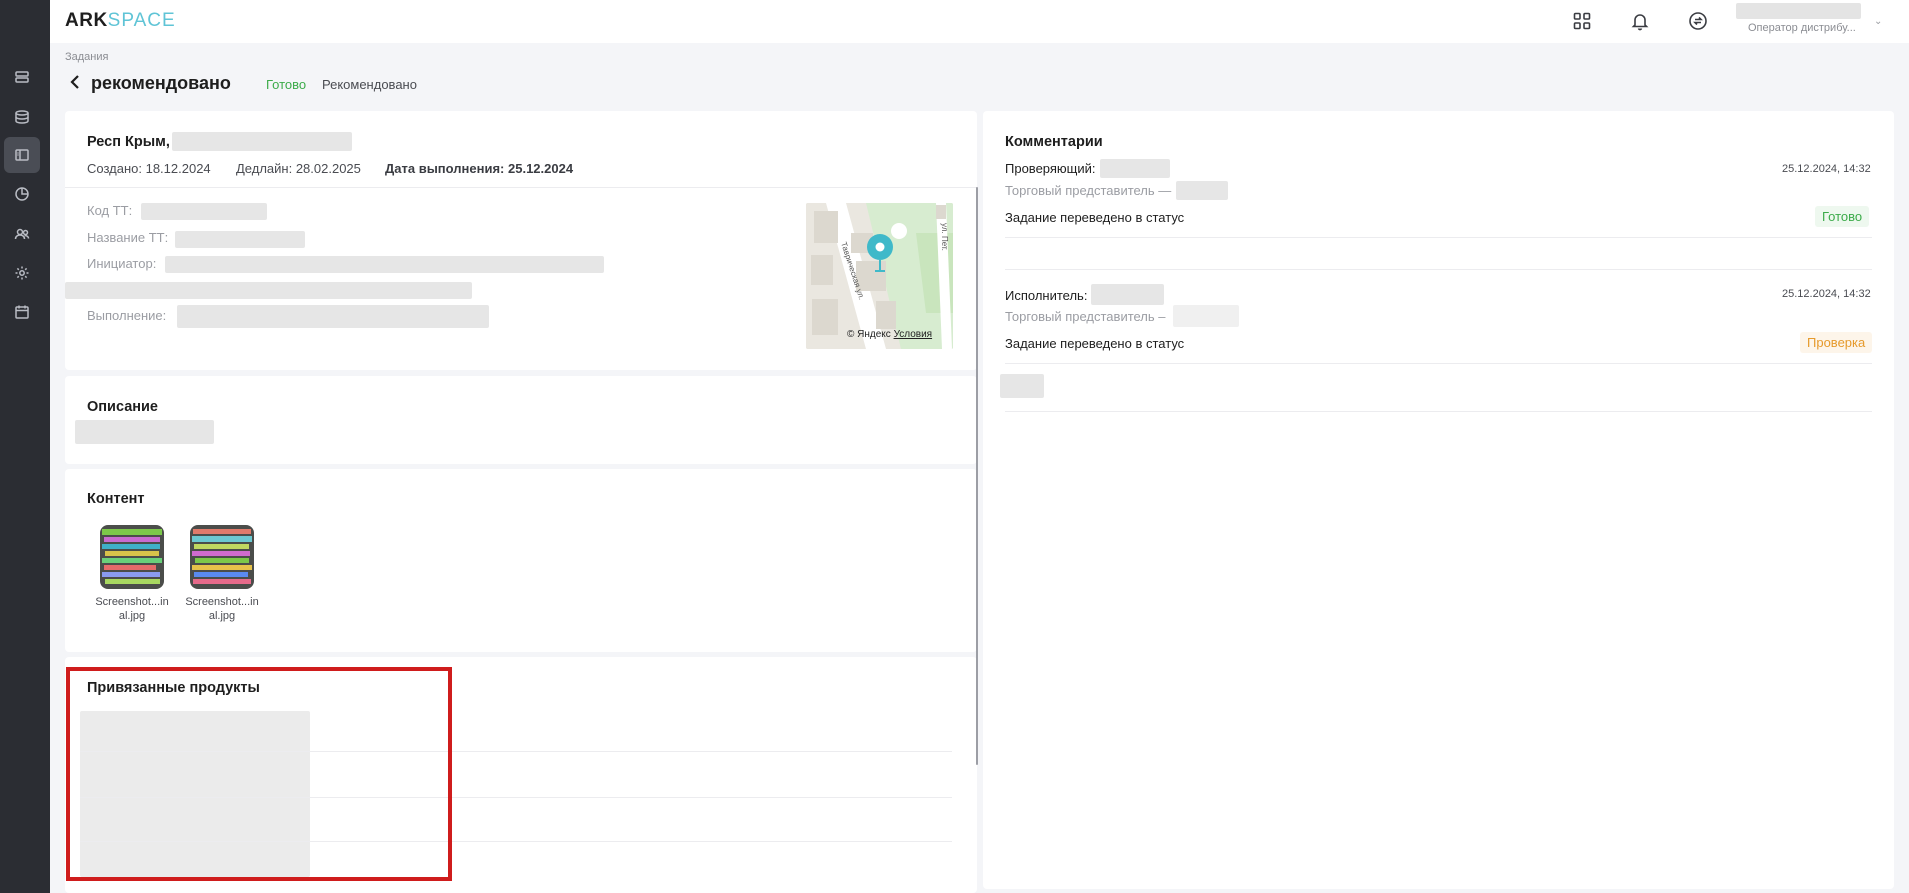 This screenshot has width=1909, height=893. I want to click on address-redacted, so click(262, 141).